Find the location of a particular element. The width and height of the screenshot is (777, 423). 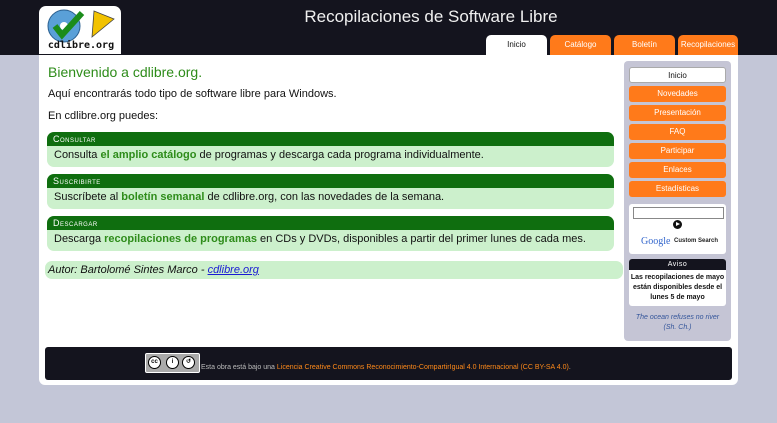

box-header: Consultar is located at coordinates (330, 139).